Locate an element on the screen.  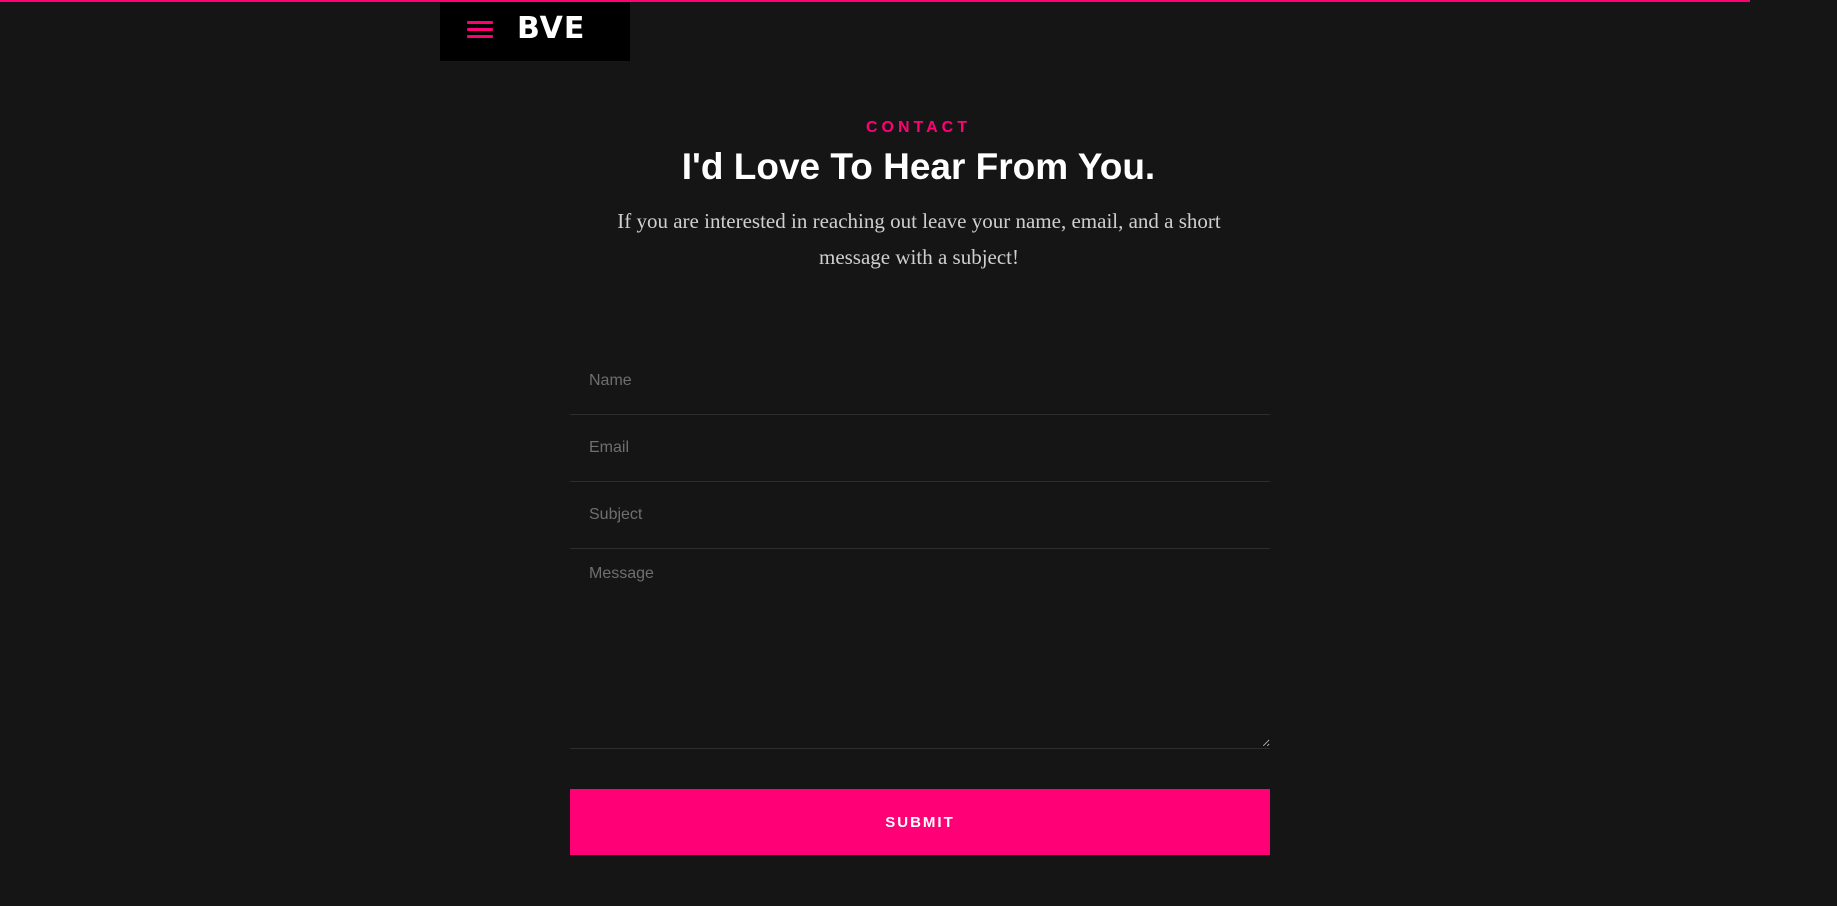
name-input is located at coordinates (920, 380).